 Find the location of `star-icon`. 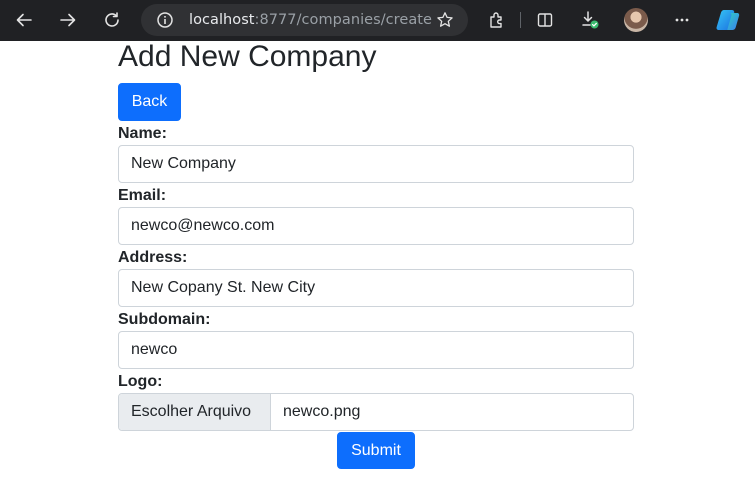

star-icon is located at coordinates (445, 20).